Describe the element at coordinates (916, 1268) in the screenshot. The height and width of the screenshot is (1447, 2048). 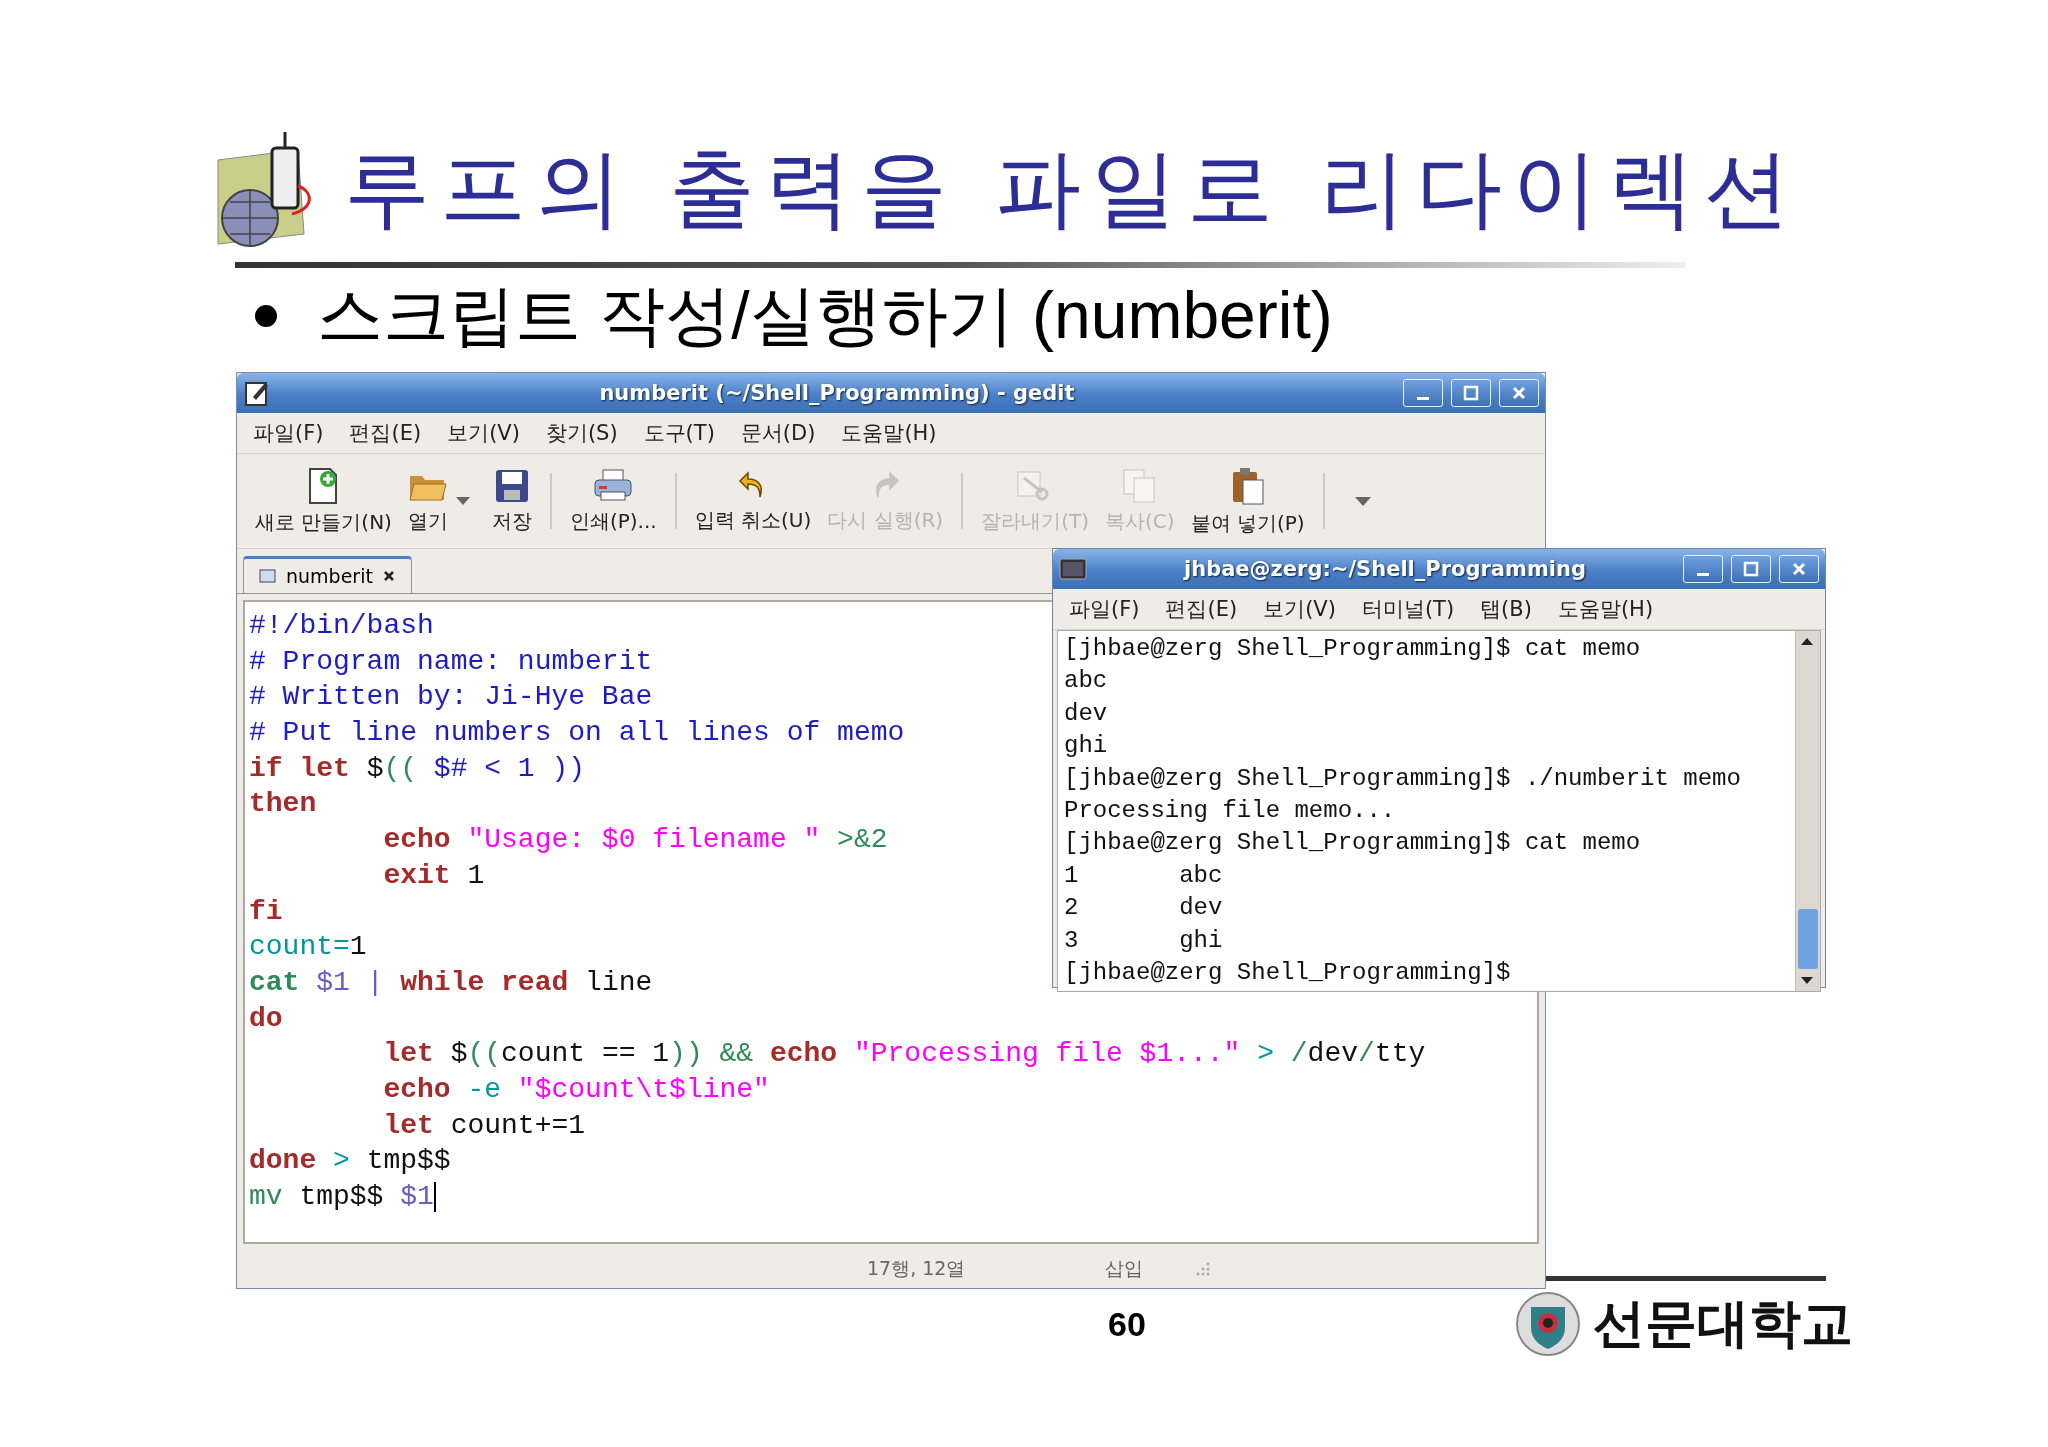
I see `cursor-position: 17행, 12열` at that location.